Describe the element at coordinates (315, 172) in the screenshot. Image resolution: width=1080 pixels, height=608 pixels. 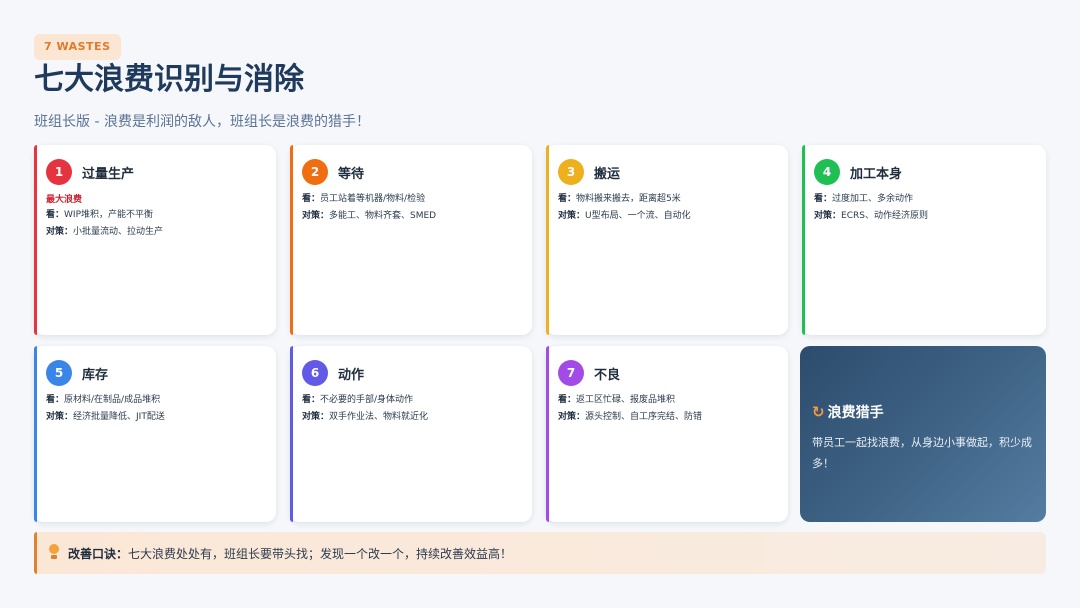
I see `number-badge: 2` at that location.